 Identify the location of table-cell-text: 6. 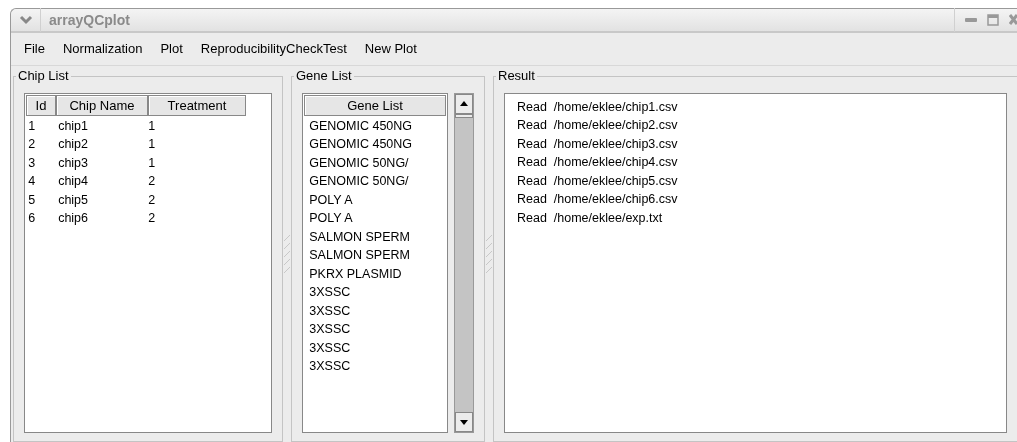
(32, 218).